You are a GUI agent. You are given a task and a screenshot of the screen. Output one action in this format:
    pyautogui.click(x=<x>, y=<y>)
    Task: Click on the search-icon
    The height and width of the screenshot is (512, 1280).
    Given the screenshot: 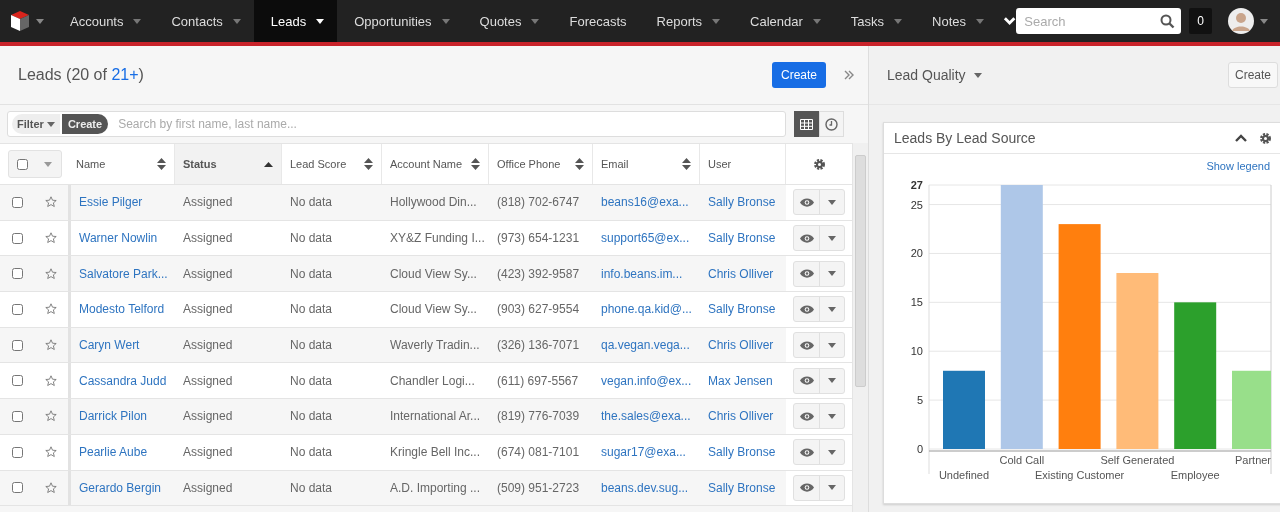 What is the action you would take?
    pyautogui.click(x=1168, y=21)
    